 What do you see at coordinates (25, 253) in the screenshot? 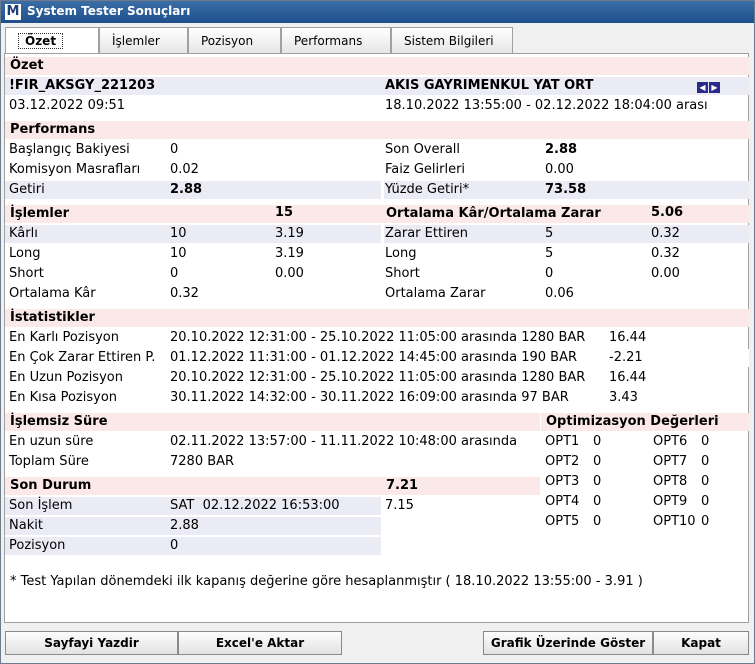
I see `islem-label: Long` at bounding box center [25, 253].